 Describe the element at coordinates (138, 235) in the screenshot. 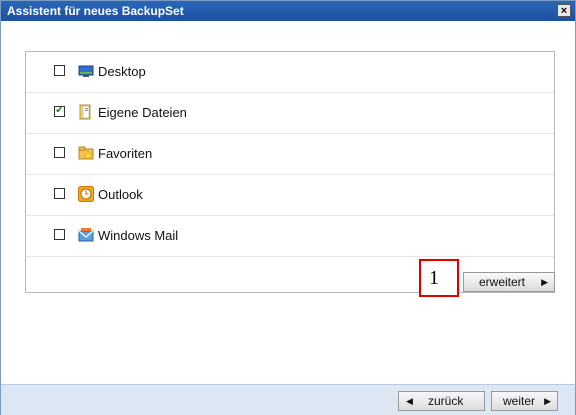

I see `item-label: Windows Mail` at that location.